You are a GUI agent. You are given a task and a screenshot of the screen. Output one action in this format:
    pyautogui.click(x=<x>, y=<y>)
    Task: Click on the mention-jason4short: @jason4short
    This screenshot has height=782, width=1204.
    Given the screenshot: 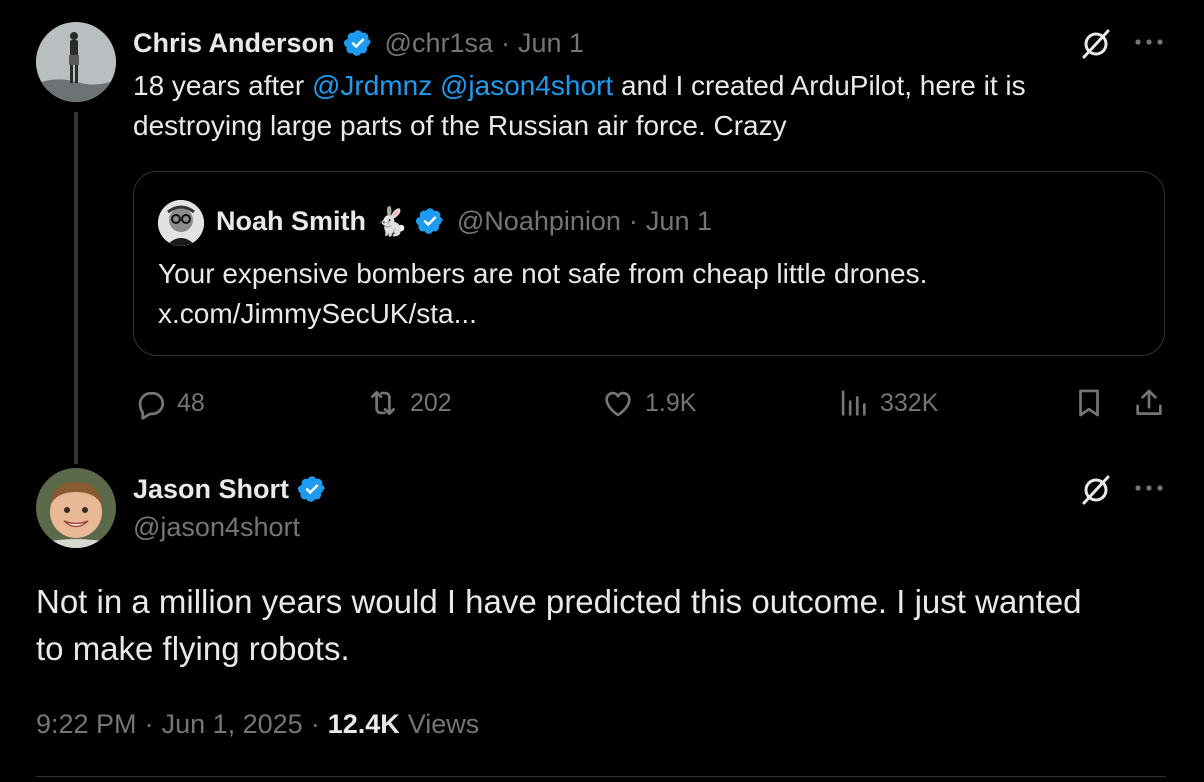 What is the action you would take?
    pyautogui.click(x=526, y=85)
    